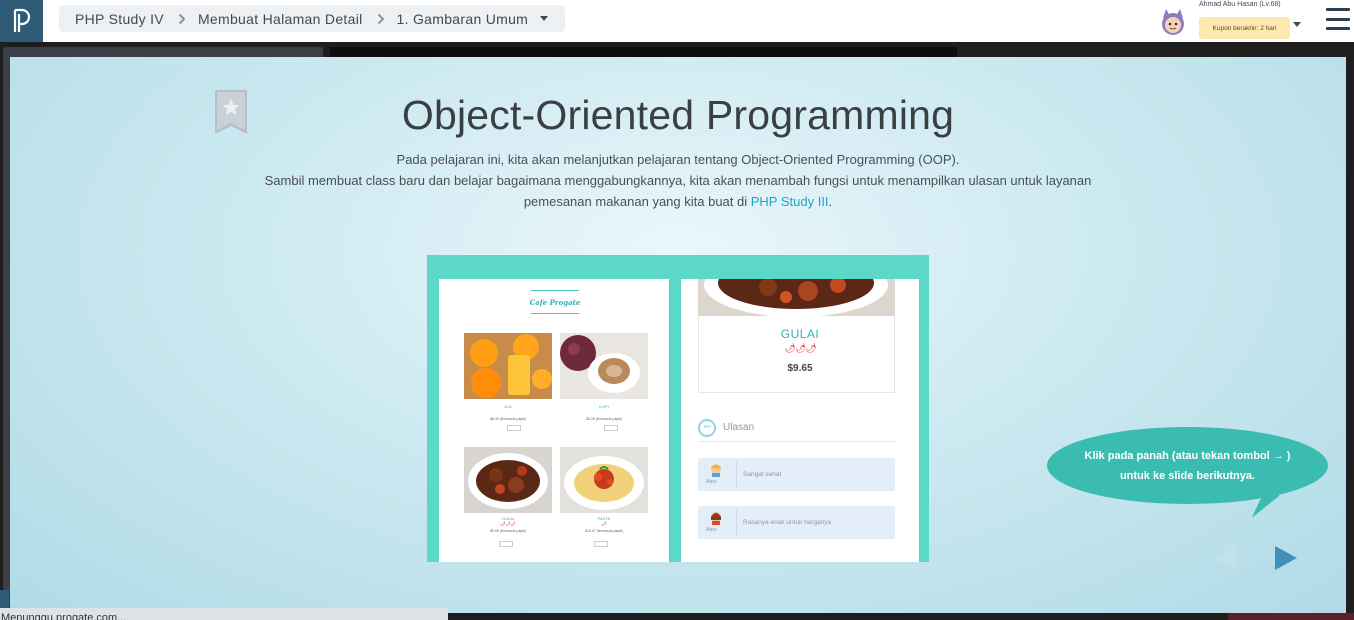 Image resolution: width=1354 pixels, height=620 pixels. What do you see at coordinates (830, 201) in the screenshot?
I see `description-text: .` at bounding box center [830, 201].